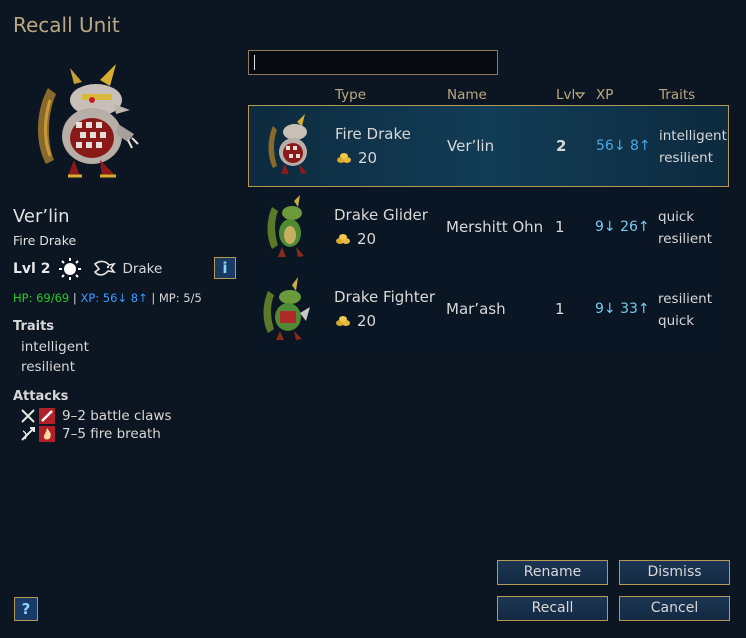  I want to click on trait-cell: intelligent, so click(693, 136).